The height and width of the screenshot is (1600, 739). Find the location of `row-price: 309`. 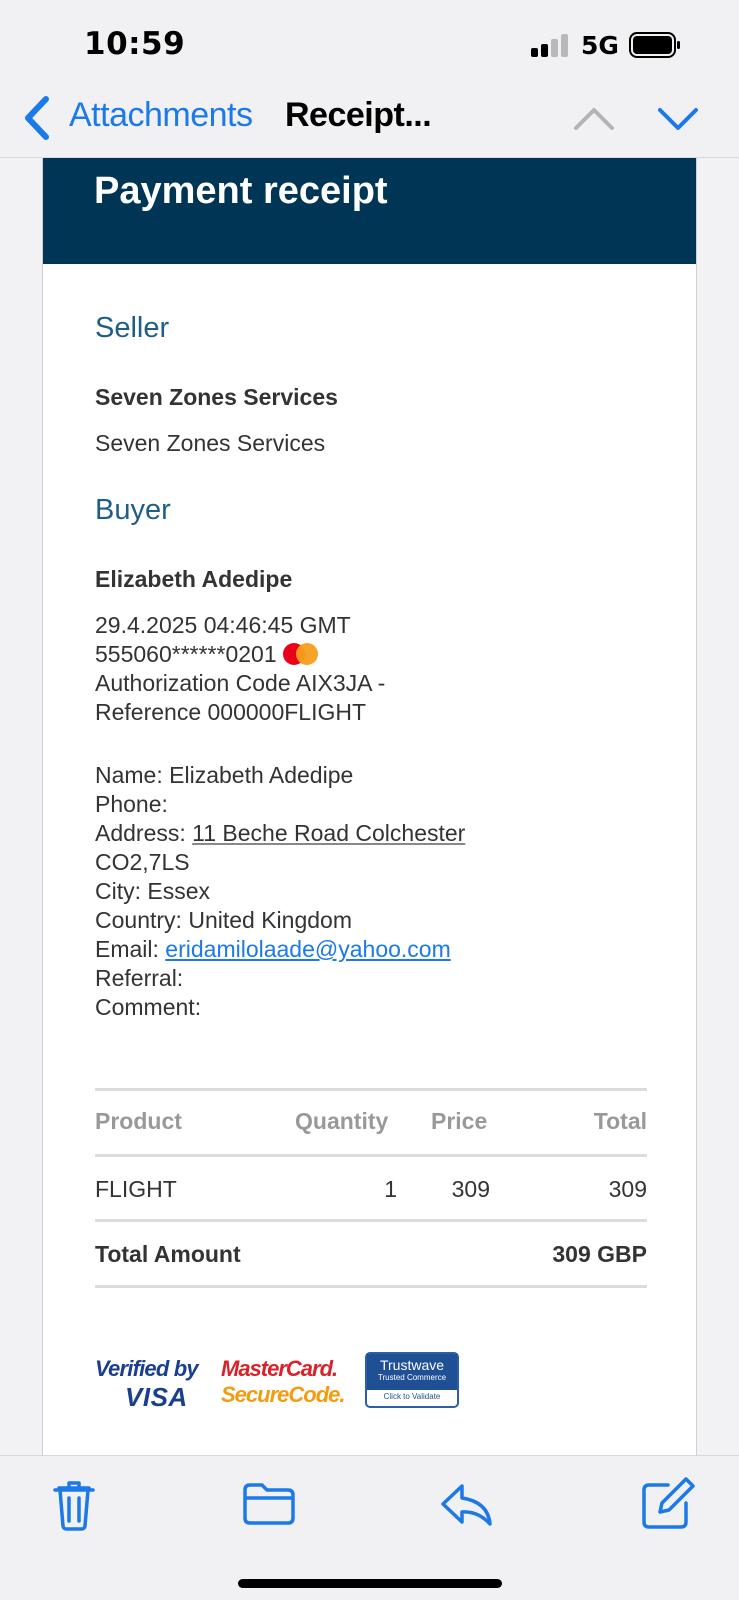

row-price: 309 is located at coordinates (470, 1189).